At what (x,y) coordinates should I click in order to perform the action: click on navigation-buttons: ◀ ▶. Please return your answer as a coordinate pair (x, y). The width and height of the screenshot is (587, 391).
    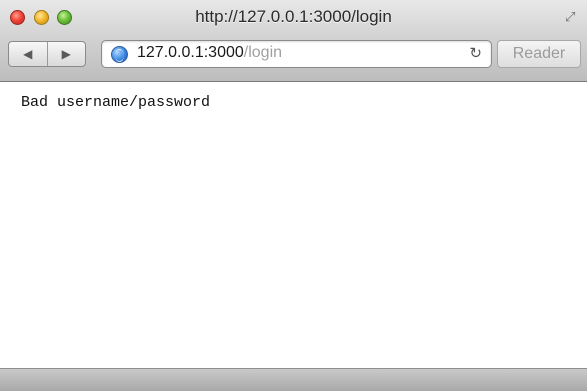
    Looking at the image, I should click on (47, 54).